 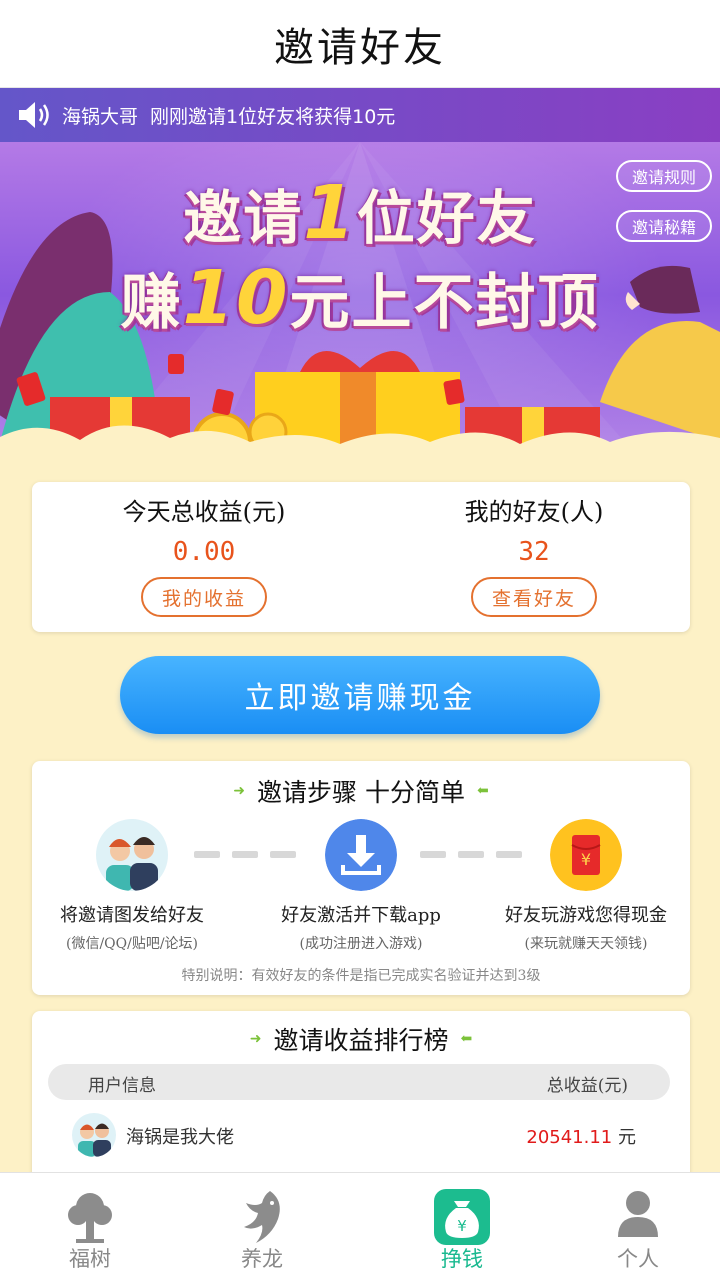 I want to click on friends-label: 我的好友(人), so click(x=534, y=512).